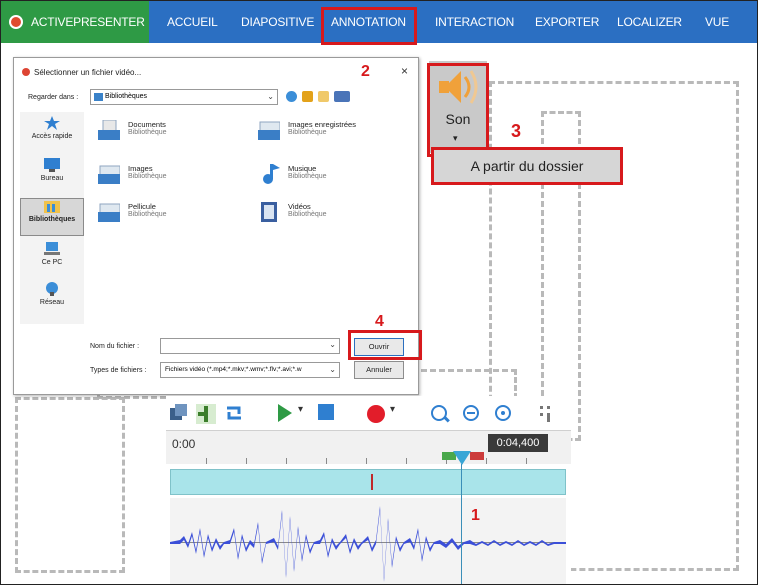 The height and width of the screenshot is (585, 758). Describe the element at coordinates (302, 168) in the screenshot. I see `file-name: Musique` at that location.